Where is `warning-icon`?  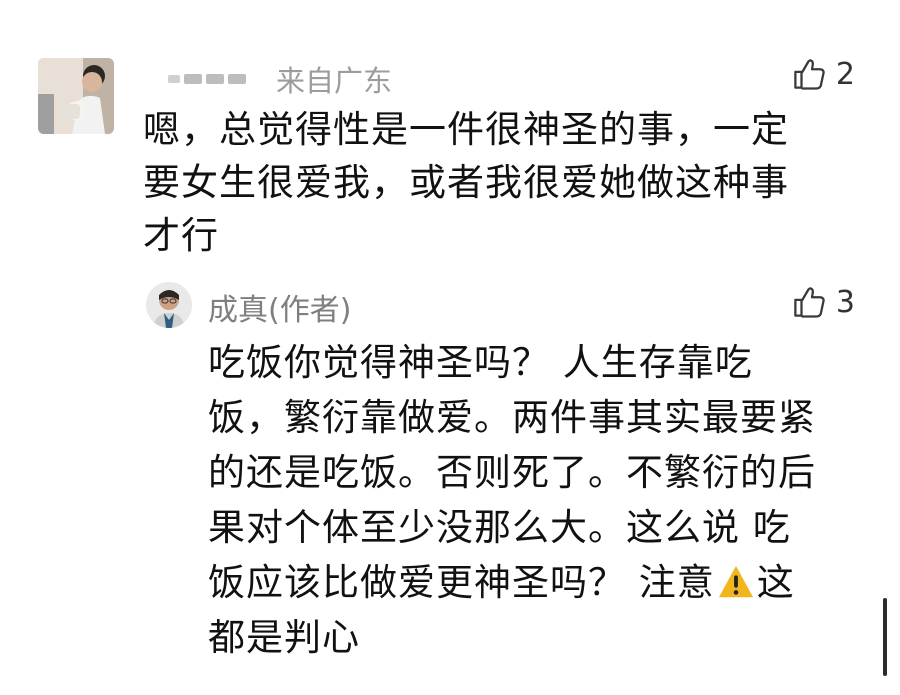 warning-icon is located at coordinates (735, 581).